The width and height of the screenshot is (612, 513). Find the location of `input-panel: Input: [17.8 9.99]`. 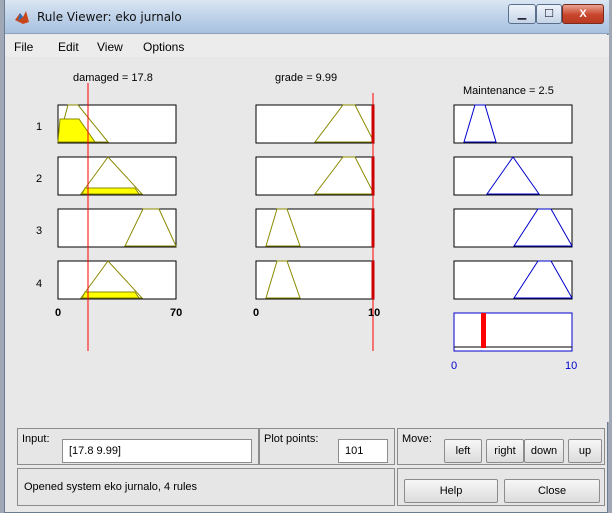

input-panel: Input: [17.8 9.99] is located at coordinates (138, 446).